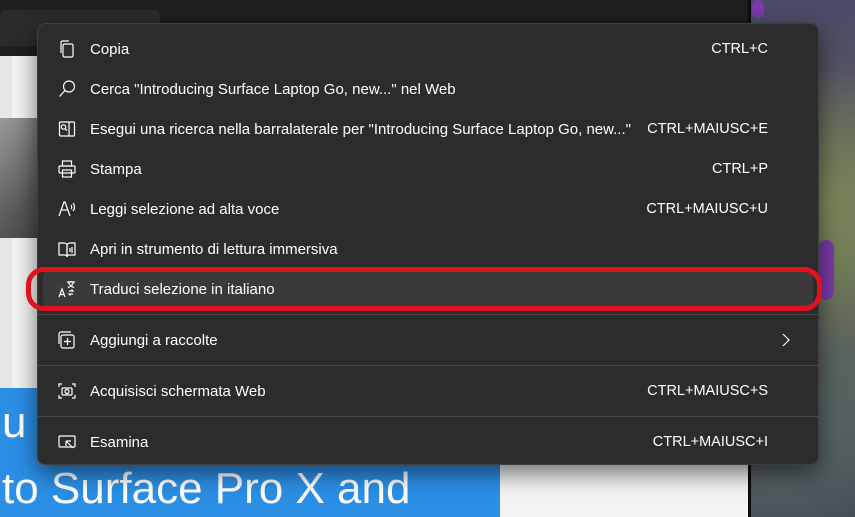 The width and height of the screenshot is (855, 517). What do you see at coordinates (154, 340) in the screenshot?
I see `menu-item-label: Aggiungi a raccolte` at bounding box center [154, 340].